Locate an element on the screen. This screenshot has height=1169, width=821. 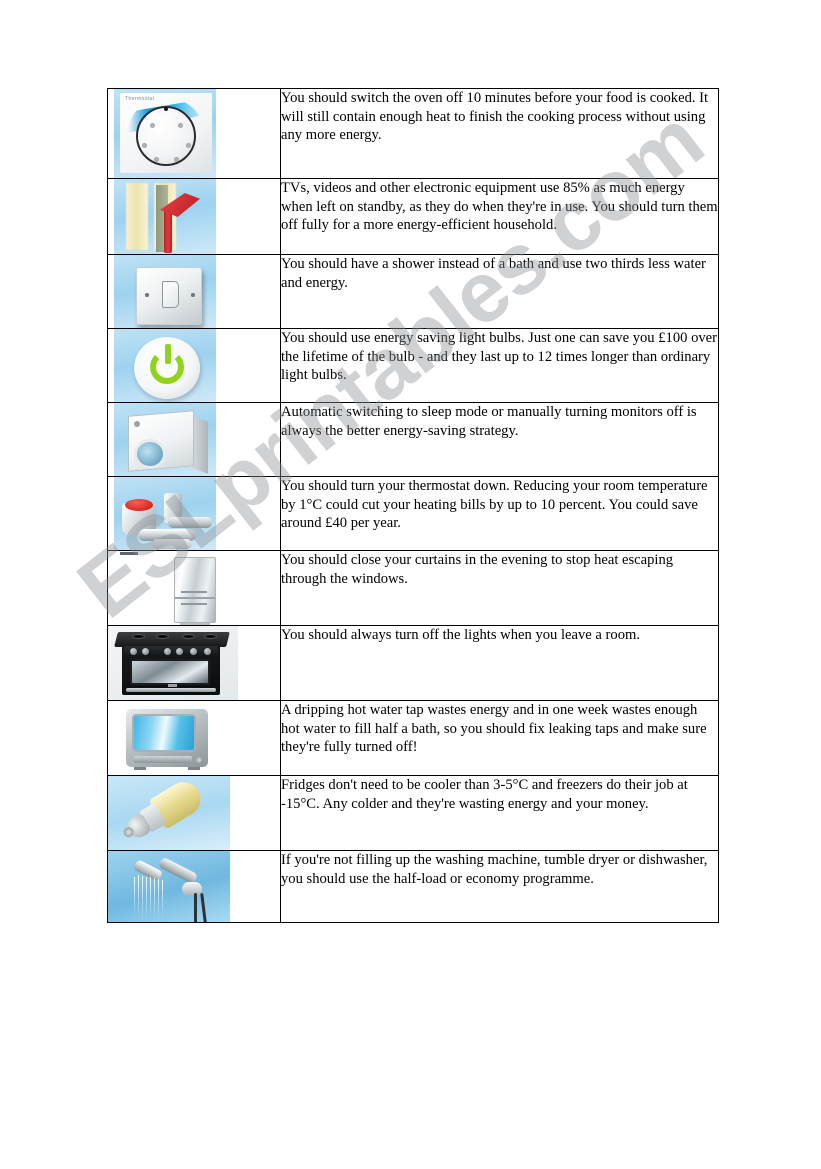
picture-cell: Thermostat is located at coordinates (194, 133).